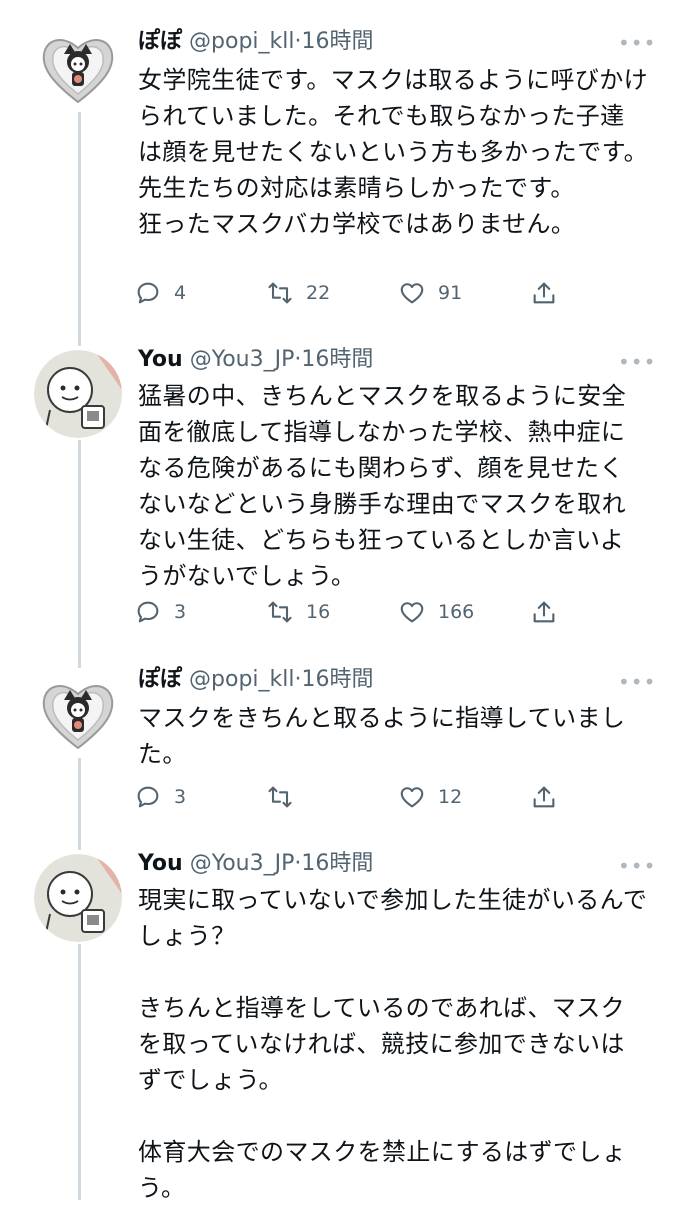 The image size is (682, 1206). I want to click on tweet-actions: 3 12, so click(394, 797).